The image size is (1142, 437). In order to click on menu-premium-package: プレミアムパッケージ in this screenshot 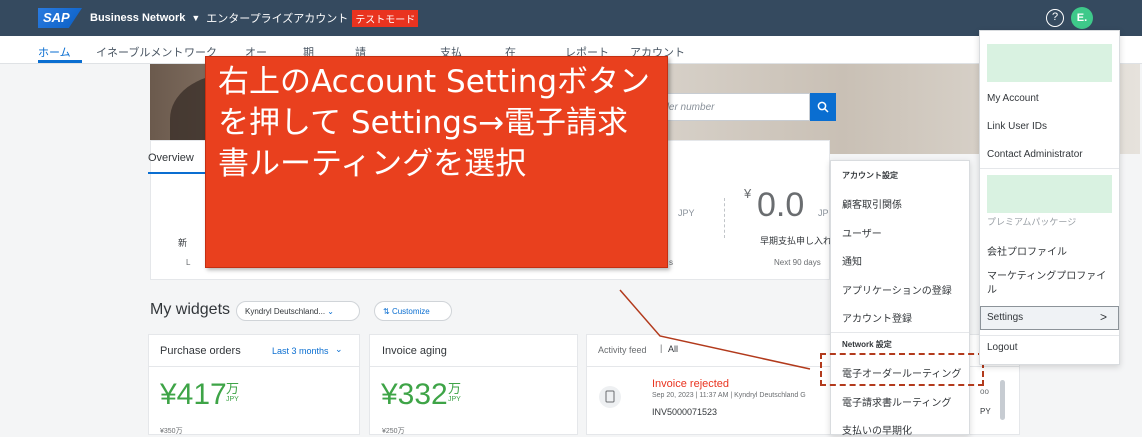, I will do `click(1031, 221)`.